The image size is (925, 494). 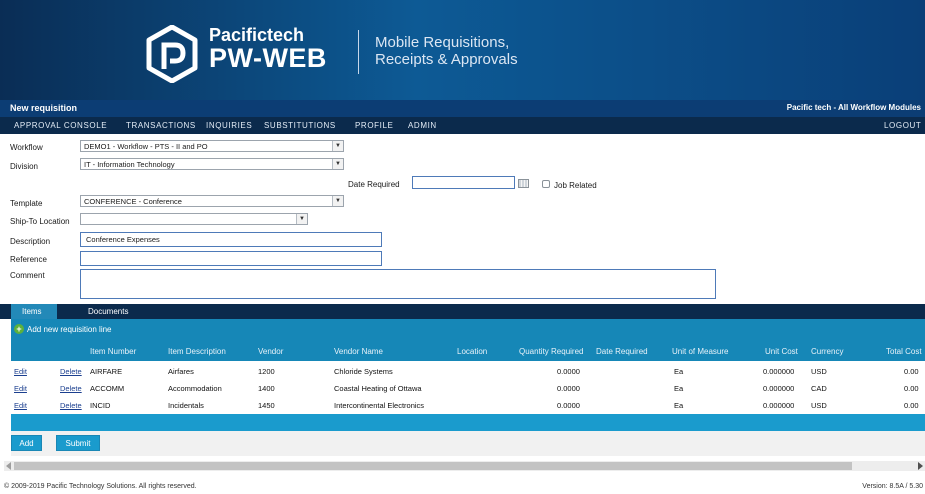 What do you see at coordinates (920, 466) in the screenshot?
I see `scroll-right-arrow-icon` at bounding box center [920, 466].